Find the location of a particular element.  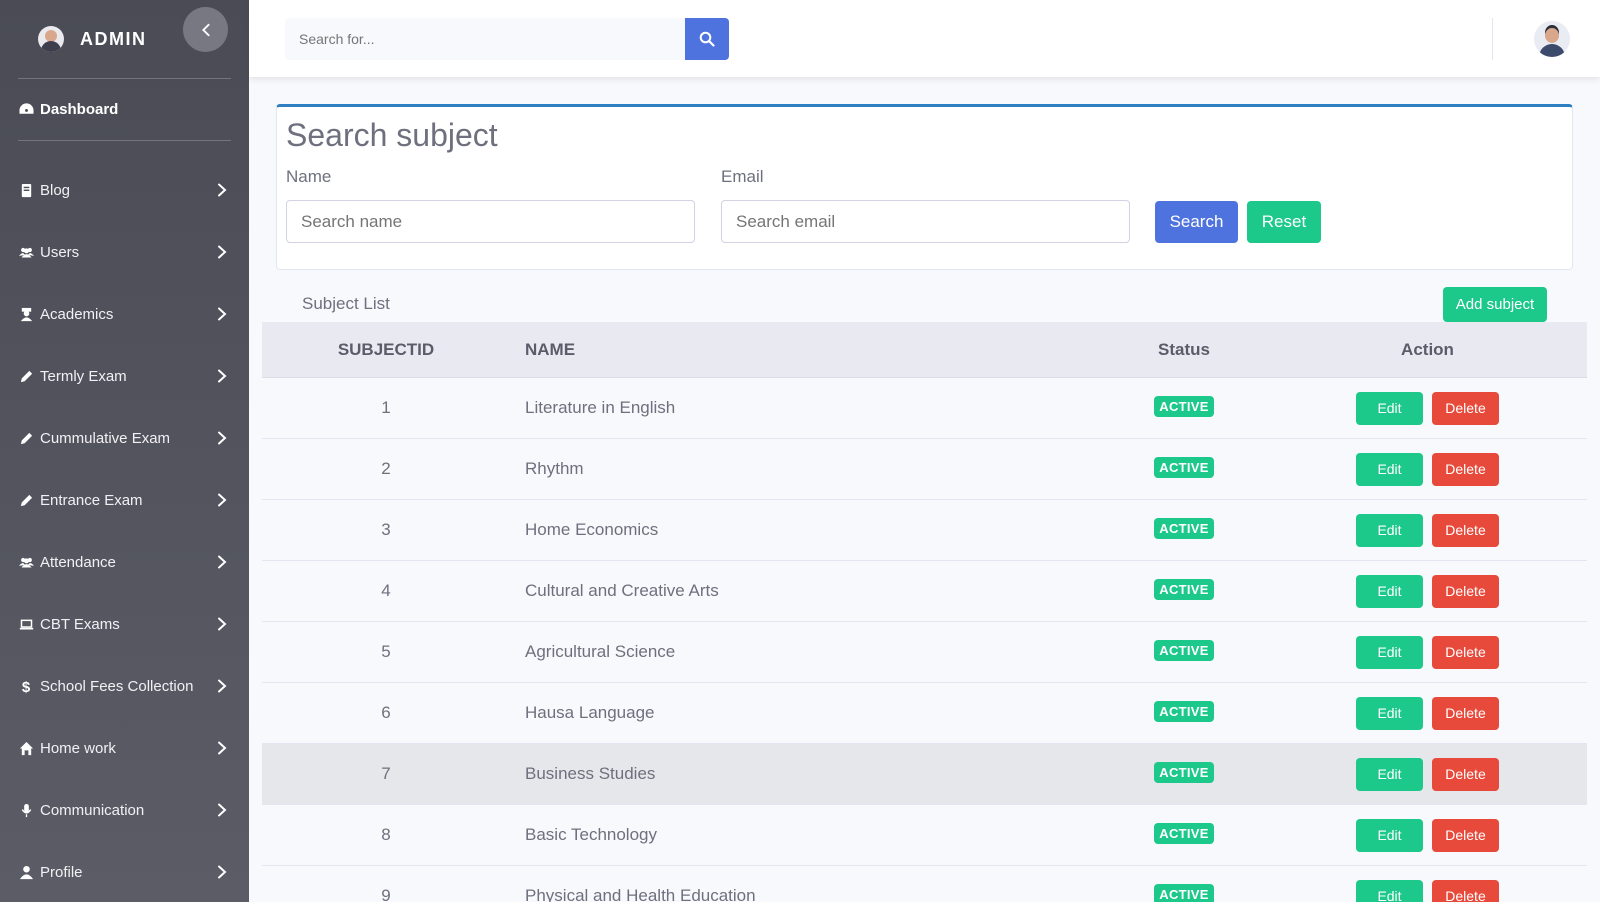

sidebar-item-attendance: Attendance is located at coordinates (124, 562).